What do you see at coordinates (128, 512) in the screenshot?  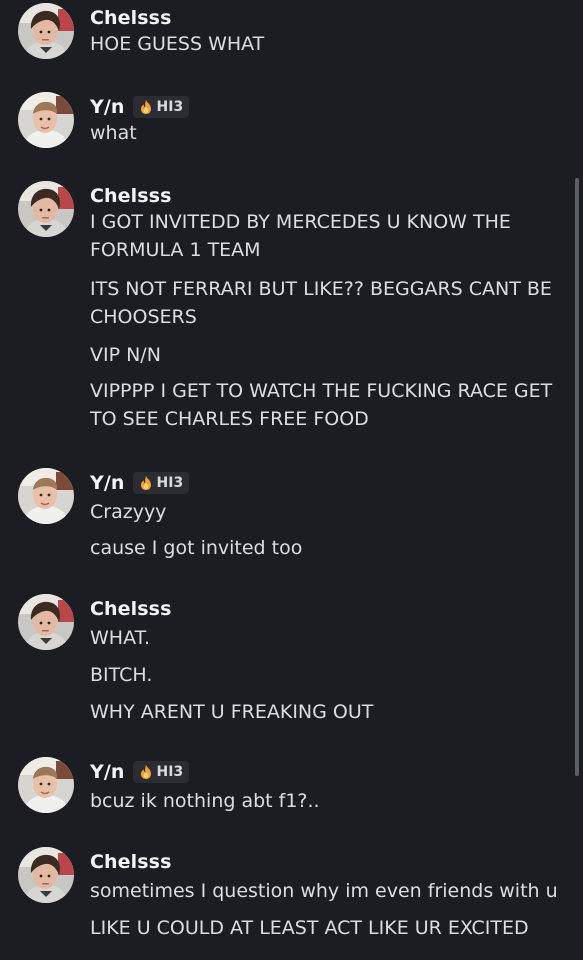 I see `message-text: Crazyyy` at bounding box center [128, 512].